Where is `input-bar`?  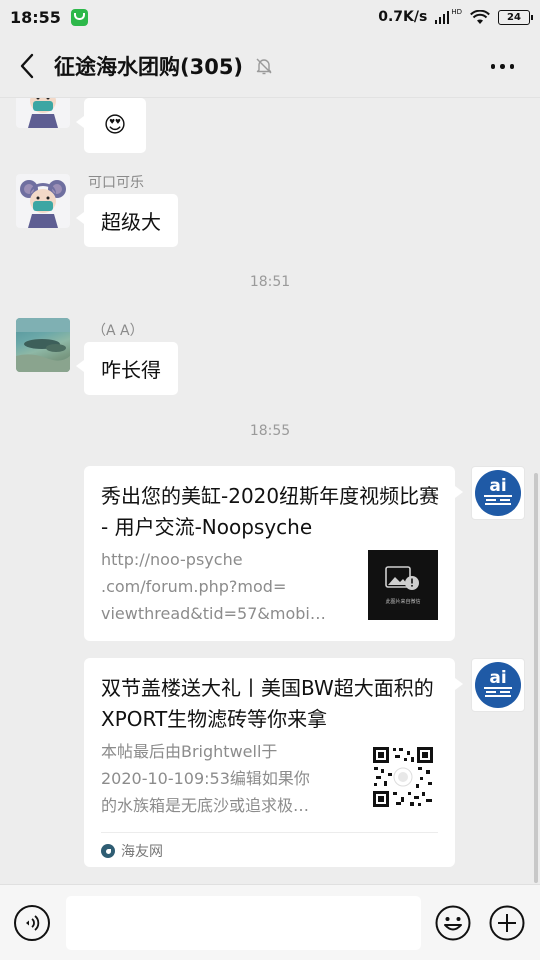 input-bar is located at coordinates (270, 922).